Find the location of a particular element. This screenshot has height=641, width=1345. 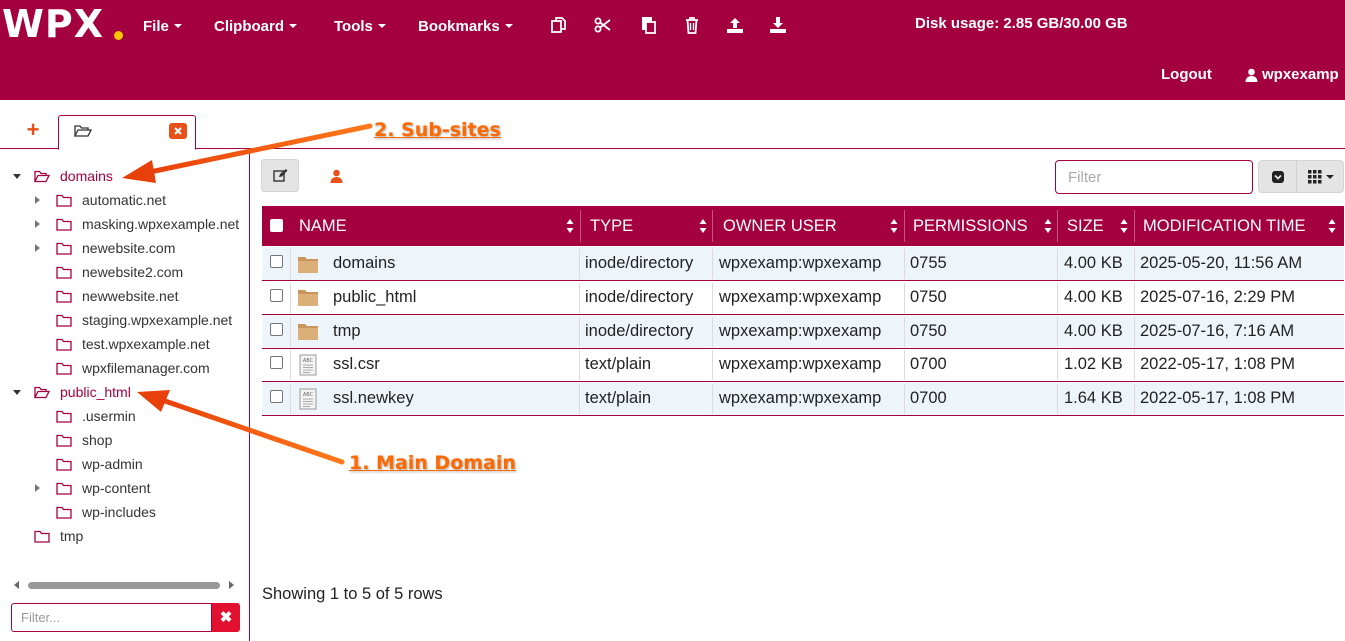

select-all-checkbox is located at coordinates (276, 225).